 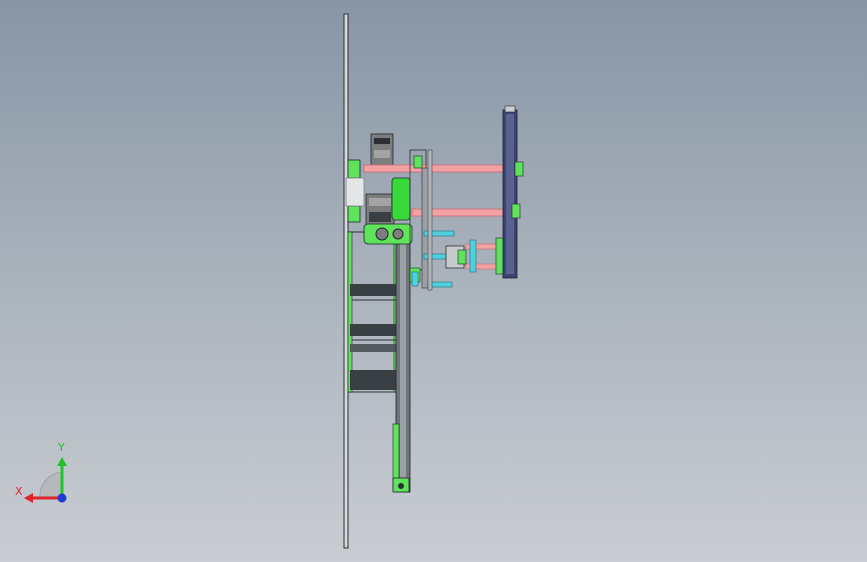 What do you see at coordinates (355, 192) in the screenshot?
I see `mount-block` at bounding box center [355, 192].